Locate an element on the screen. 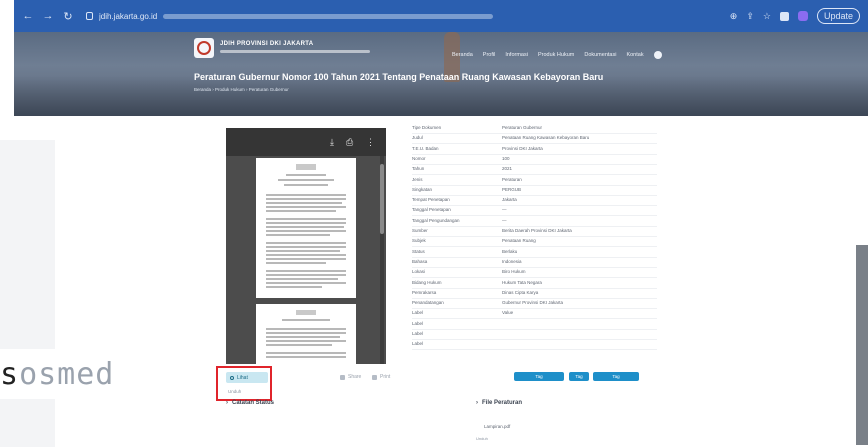 This screenshot has width=868, height=447. metadata-row: T.E.U. Badan Provinsi DKI Jakarta is located at coordinates (542, 150).